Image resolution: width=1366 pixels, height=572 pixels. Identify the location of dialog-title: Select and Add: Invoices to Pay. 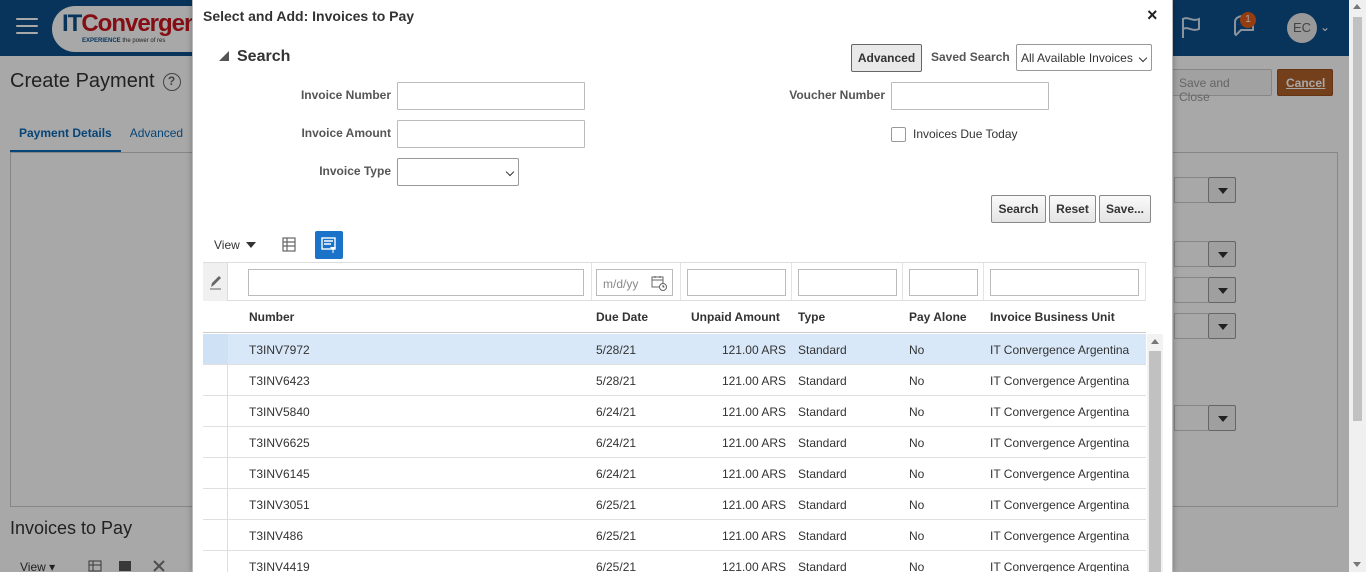
(309, 16).